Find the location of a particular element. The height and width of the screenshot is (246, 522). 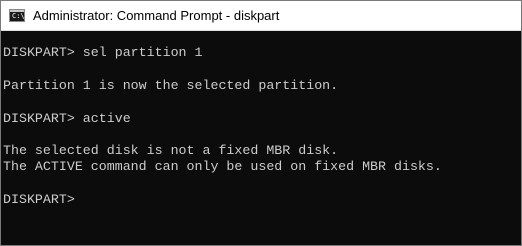

console-line-command-sel-partition: DISKPART> sel partition 1 is located at coordinates (103, 52).